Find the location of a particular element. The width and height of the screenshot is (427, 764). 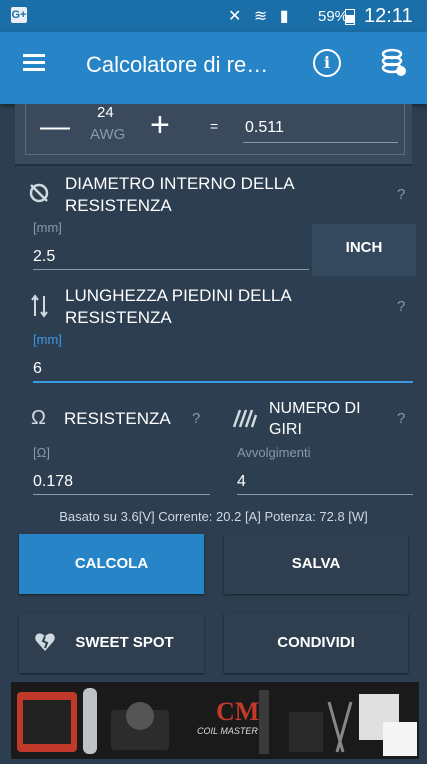

diameter-help: ? is located at coordinates (401, 194).